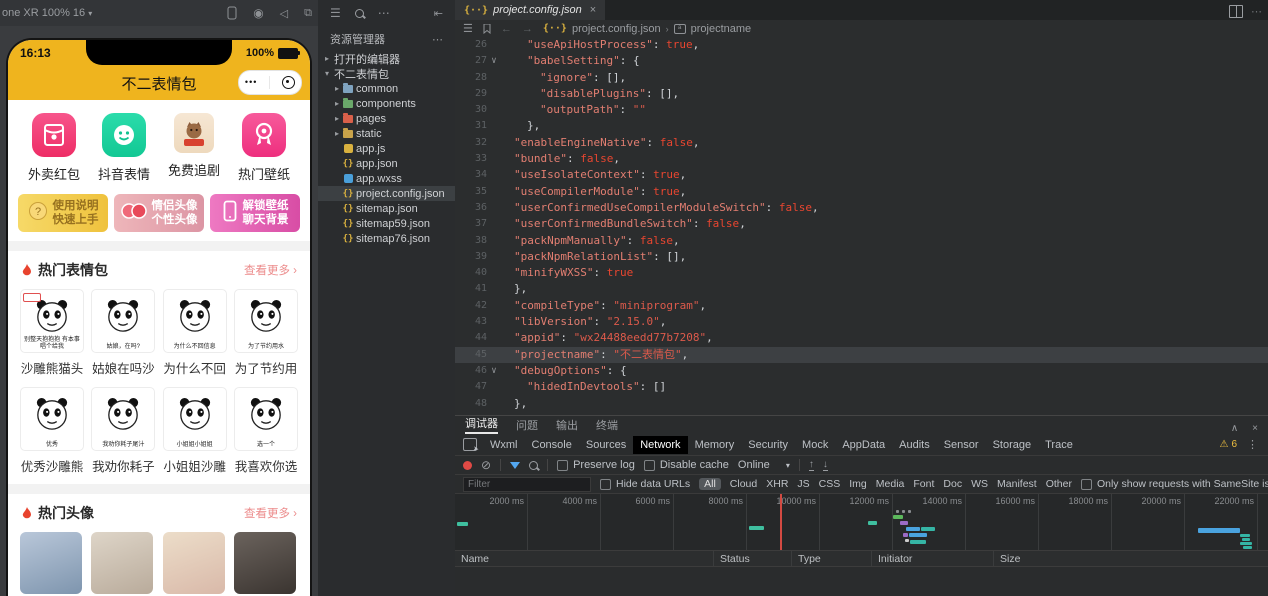 The width and height of the screenshot is (1268, 596). Describe the element at coordinates (861, 338) in the screenshot. I see `code-line: 44 "appid": "wx24488eedd77b7208",` at that location.